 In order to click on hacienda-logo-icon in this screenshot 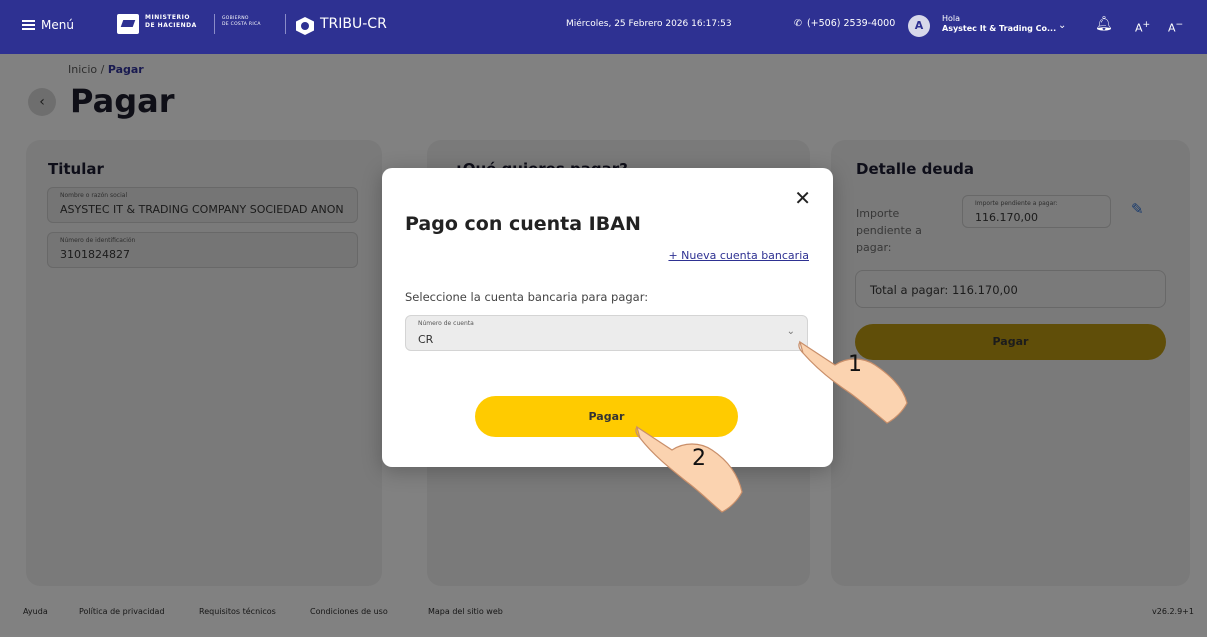, I will do `click(128, 24)`.